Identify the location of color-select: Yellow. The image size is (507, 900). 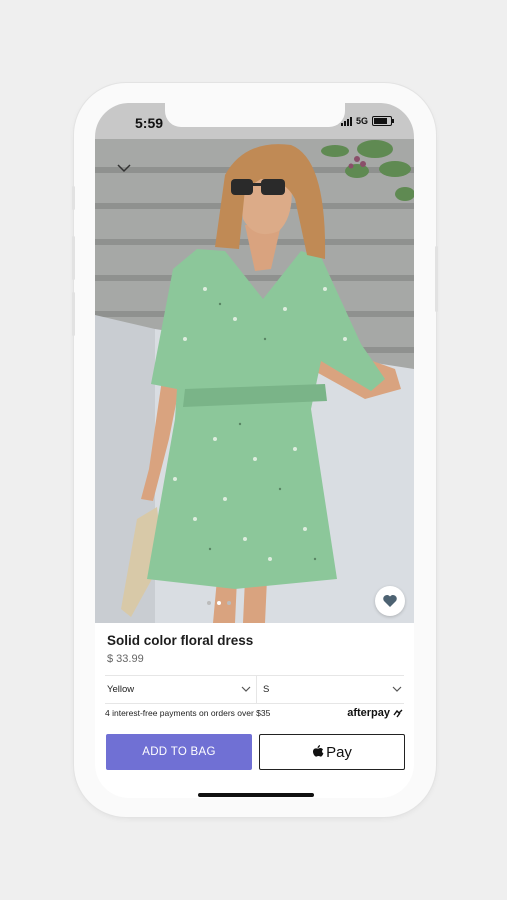
(179, 689).